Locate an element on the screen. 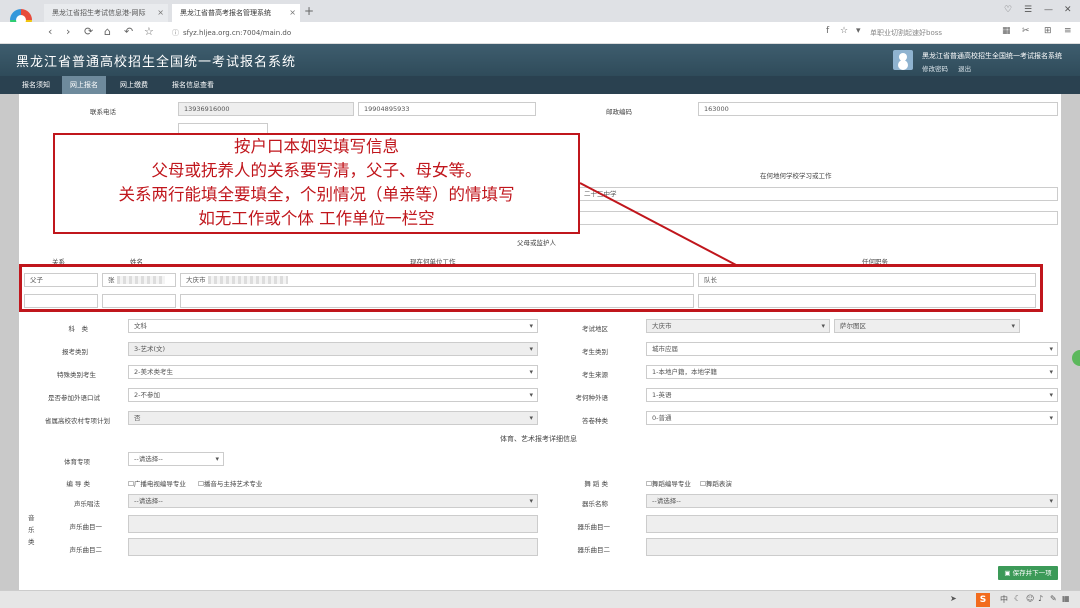 This screenshot has height=608, width=1080. exam-city-select: 大庆市 is located at coordinates (738, 326).